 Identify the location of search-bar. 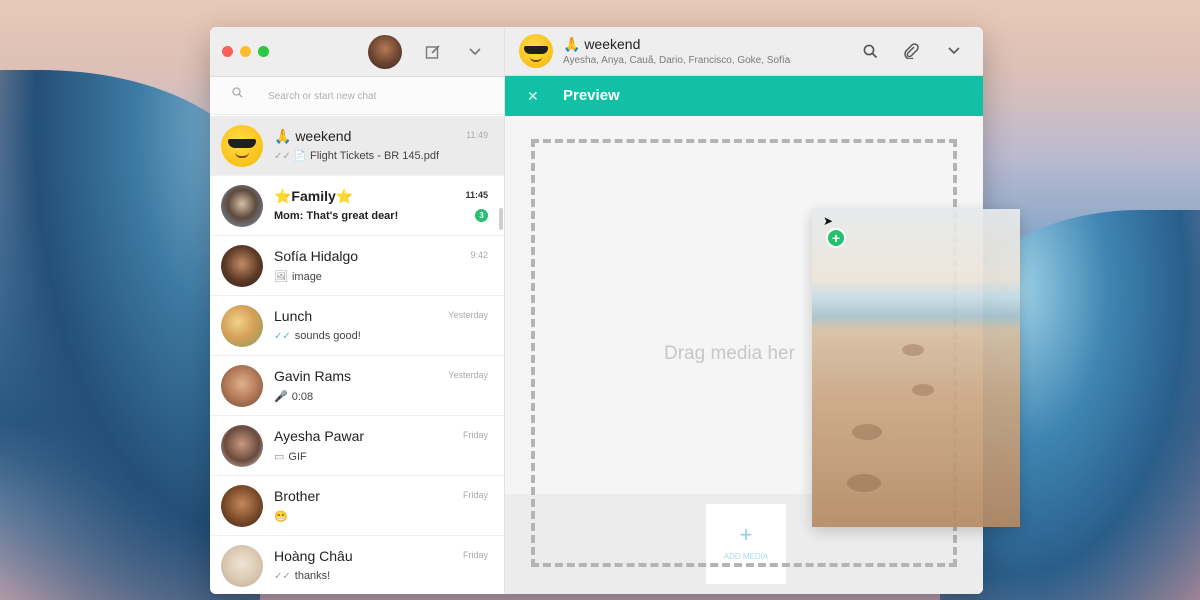
(357, 96).